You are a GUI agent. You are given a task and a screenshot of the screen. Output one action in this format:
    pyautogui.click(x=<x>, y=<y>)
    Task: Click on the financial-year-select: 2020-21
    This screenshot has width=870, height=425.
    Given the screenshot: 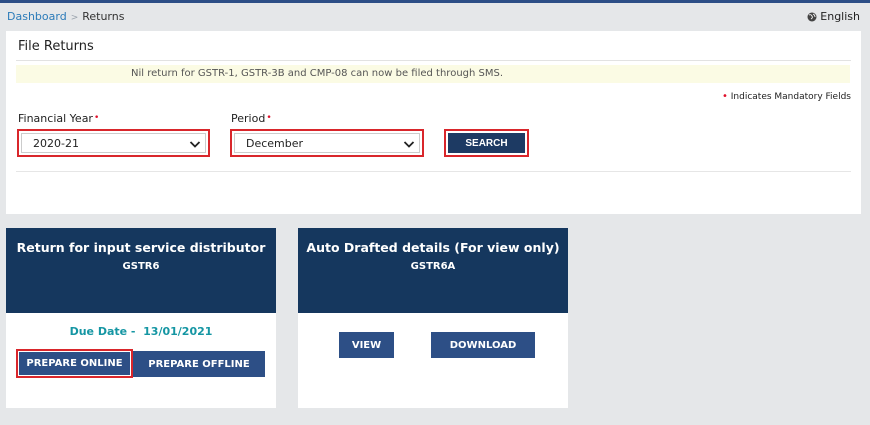 What is the action you would take?
    pyautogui.click(x=113, y=143)
    